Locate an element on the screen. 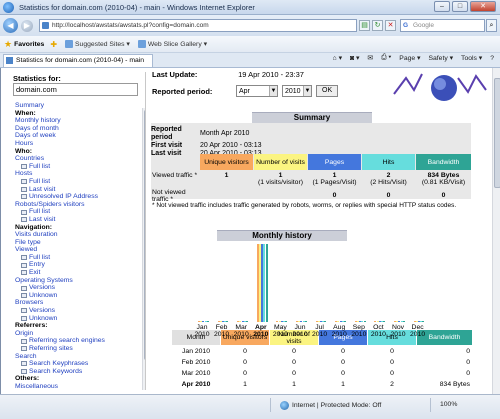 This screenshot has width=500, height=419. menu-item-countries: Countries is located at coordinates (60, 159).